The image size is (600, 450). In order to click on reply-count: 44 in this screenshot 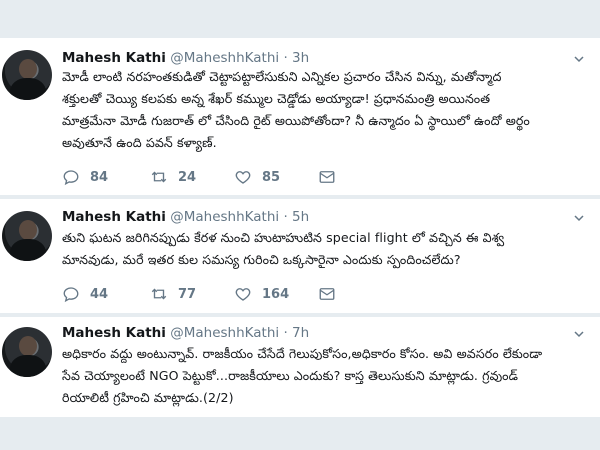, I will do `click(99, 294)`.